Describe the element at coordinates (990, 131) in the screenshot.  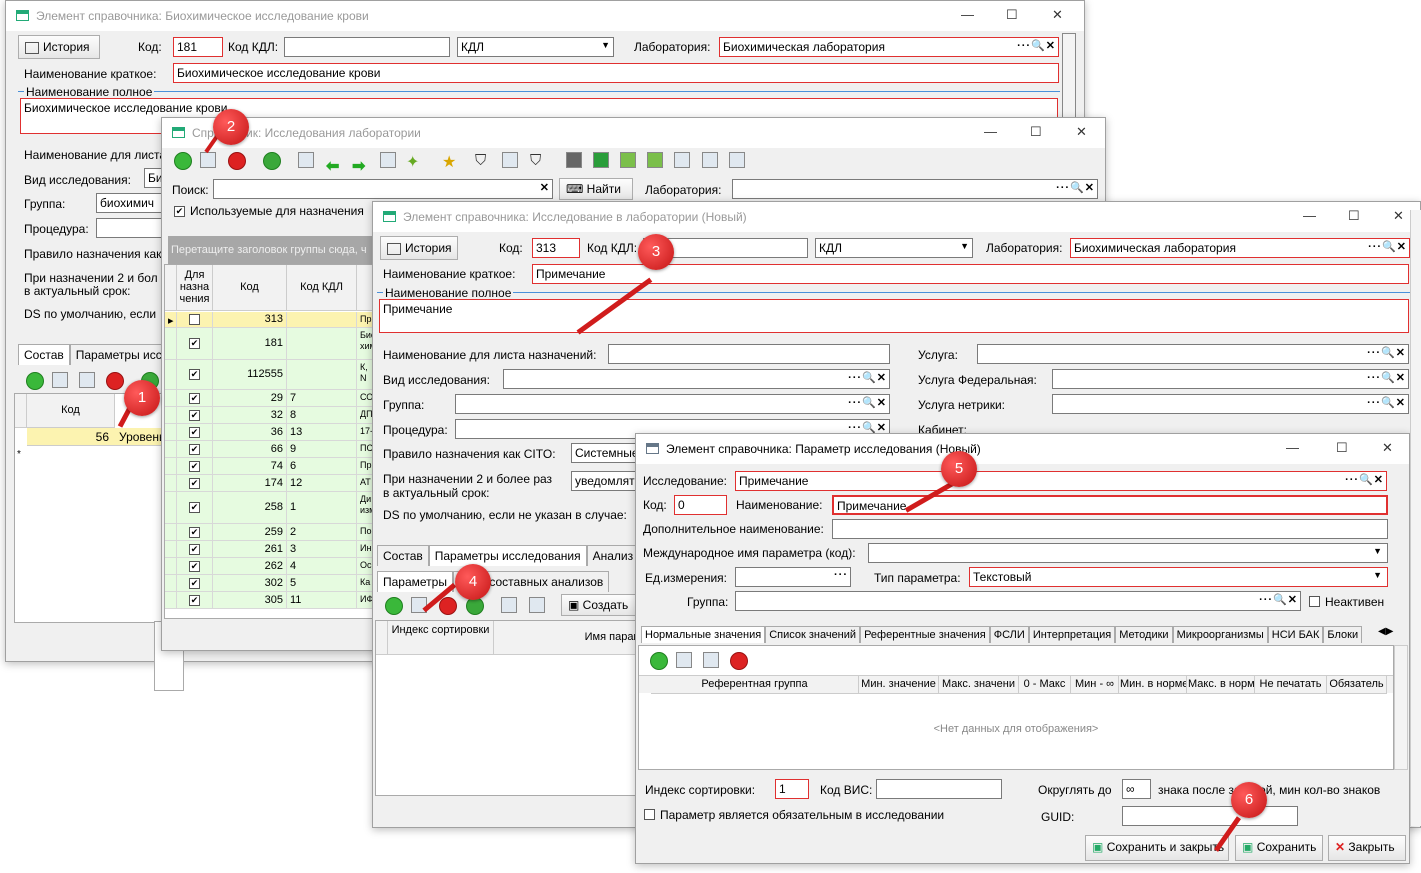
I see `minimize-button: —` at that location.